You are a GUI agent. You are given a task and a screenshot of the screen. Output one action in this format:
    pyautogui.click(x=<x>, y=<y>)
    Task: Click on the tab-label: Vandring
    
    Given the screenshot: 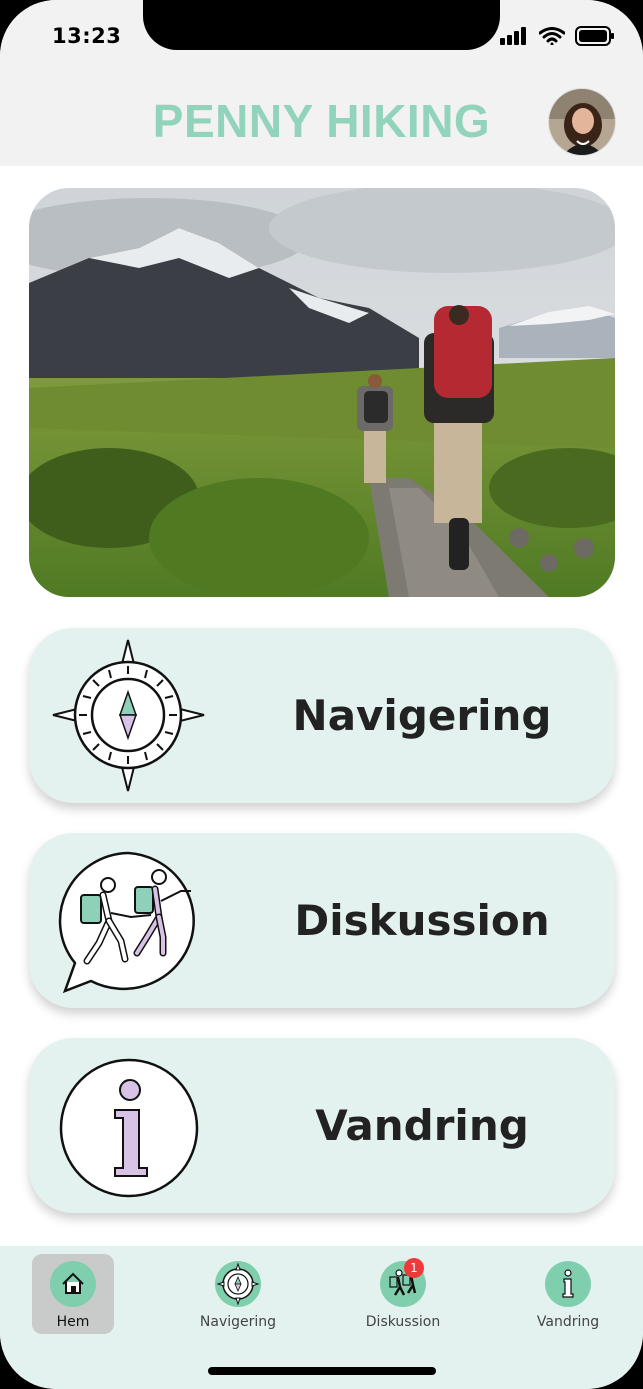 What is the action you would take?
    pyautogui.click(x=568, y=1322)
    